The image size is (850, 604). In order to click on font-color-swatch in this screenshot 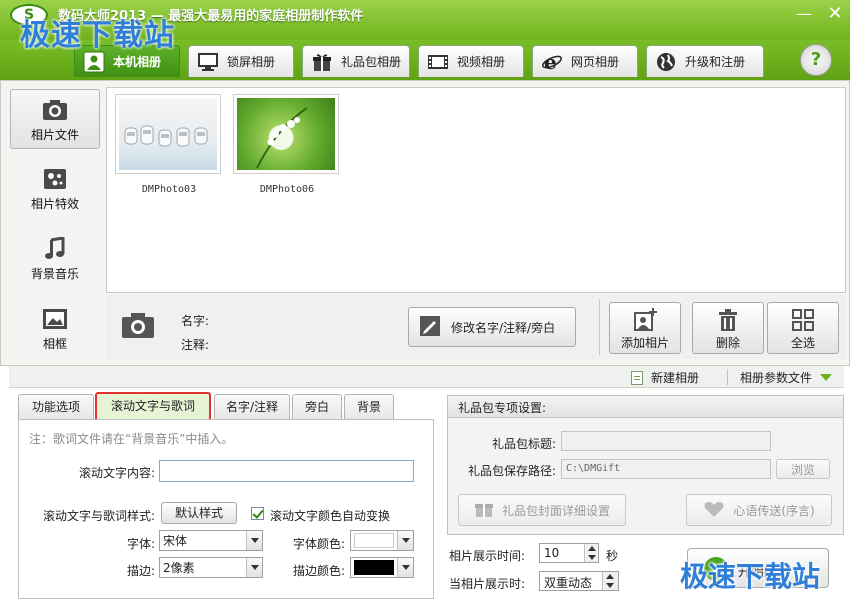, I will do `click(374, 540)`.